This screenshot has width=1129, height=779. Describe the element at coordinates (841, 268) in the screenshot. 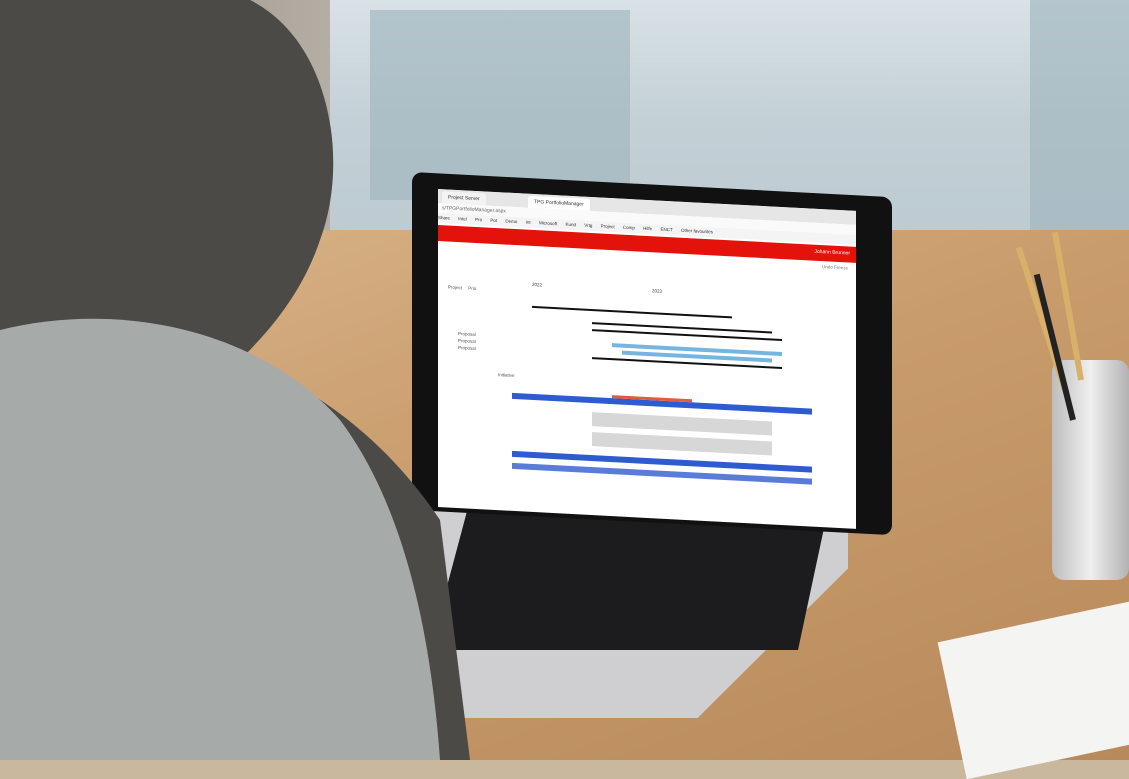

I see `freeze-button: Freeze` at that location.